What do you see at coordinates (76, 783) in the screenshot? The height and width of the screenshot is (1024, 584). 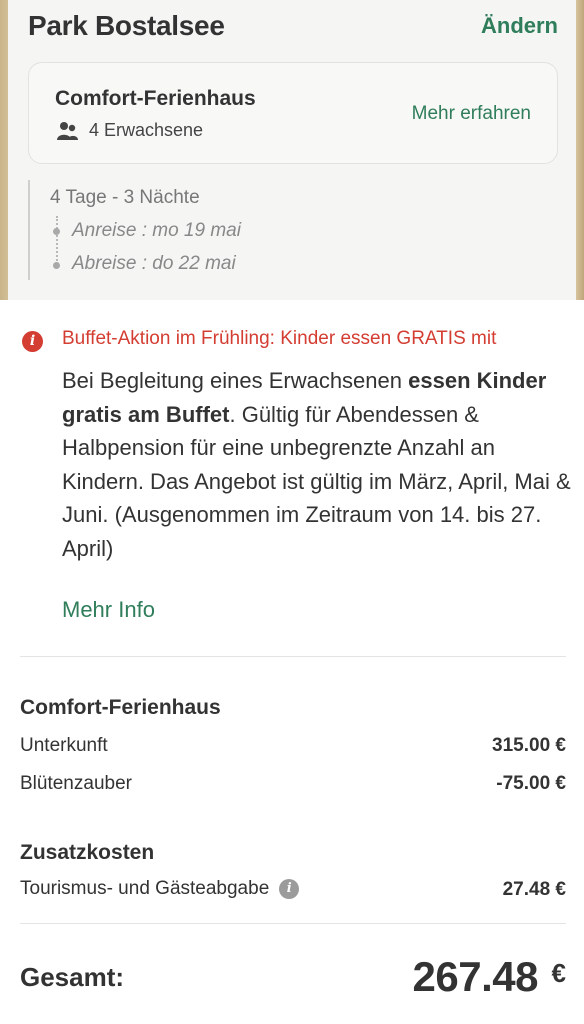 I see `price-row-label: Blütenzauber` at bounding box center [76, 783].